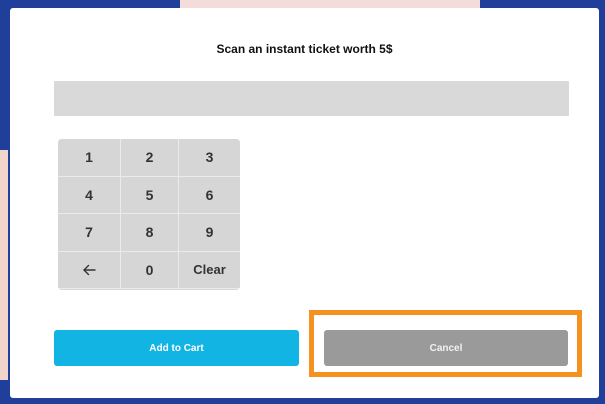 This screenshot has height=404, width=605. What do you see at coordinates (304, 49) in the screenshot?
I see `dialog-title: Scan an instant ticket worth 5$` at bounding box center [304, 49].